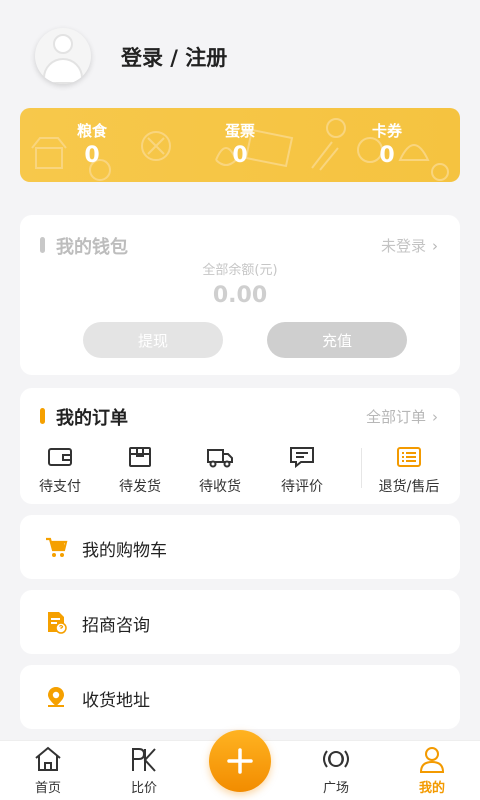 The image size is (480, 800). I want to click on order-return-aftersale-label: 退货/售后, so click(409, 487).